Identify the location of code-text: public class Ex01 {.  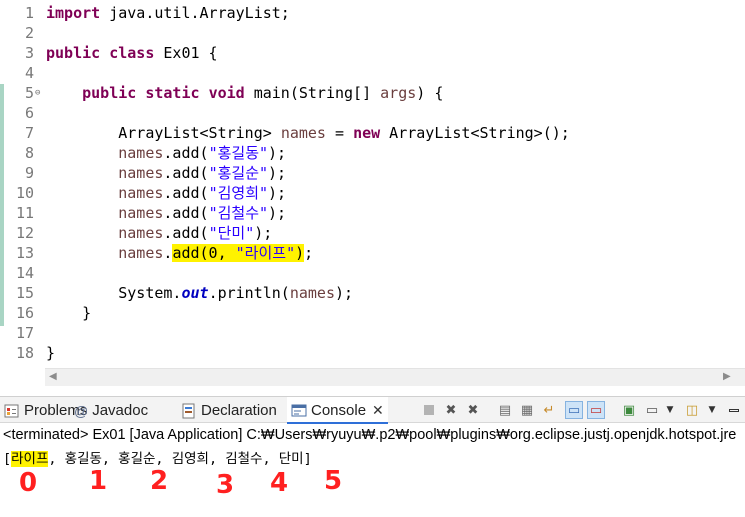
(132, 53).